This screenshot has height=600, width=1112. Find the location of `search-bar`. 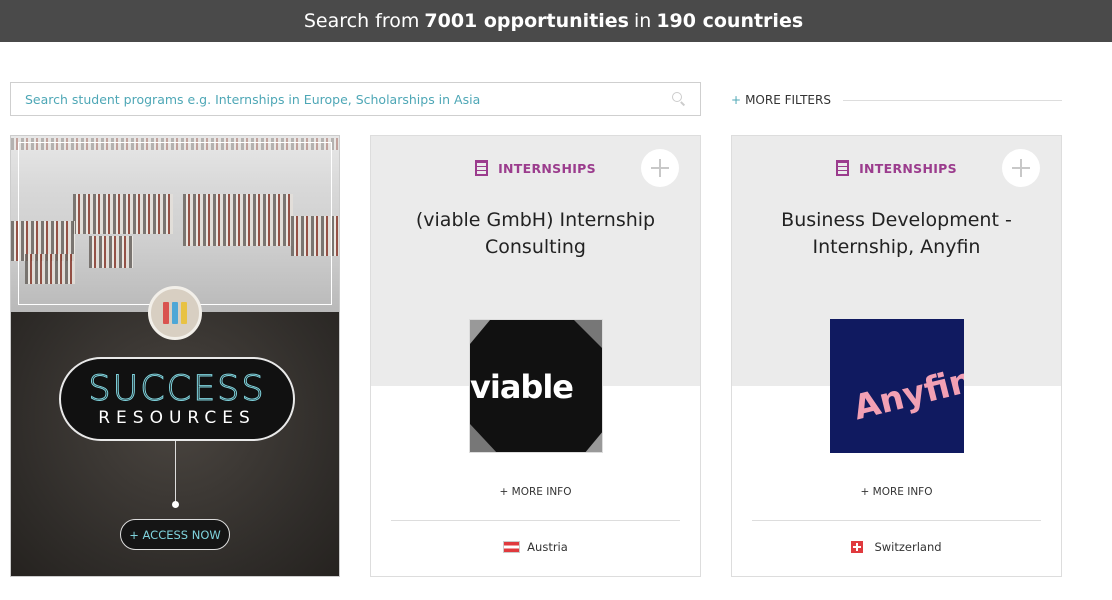

search-bar is located at coordinates (355, 99).